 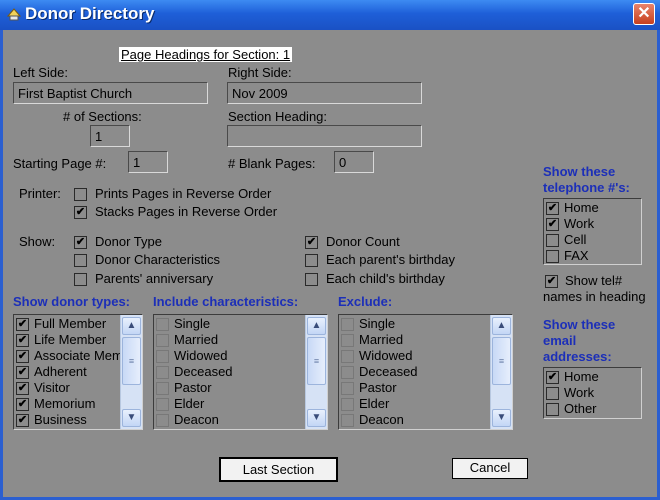 What do you see at coordinates (592, 208) in the screenshot?
I see `telephone-item: Home` at bounding box center [592, 208].